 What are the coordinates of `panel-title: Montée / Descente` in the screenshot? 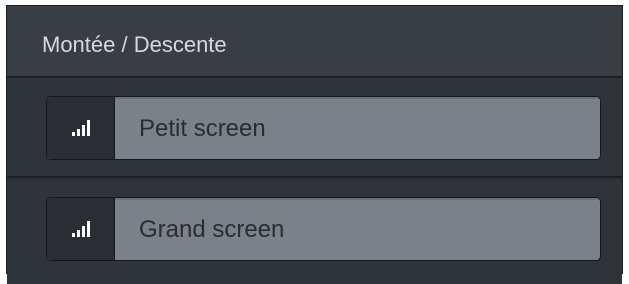 It's located at (134, 44).